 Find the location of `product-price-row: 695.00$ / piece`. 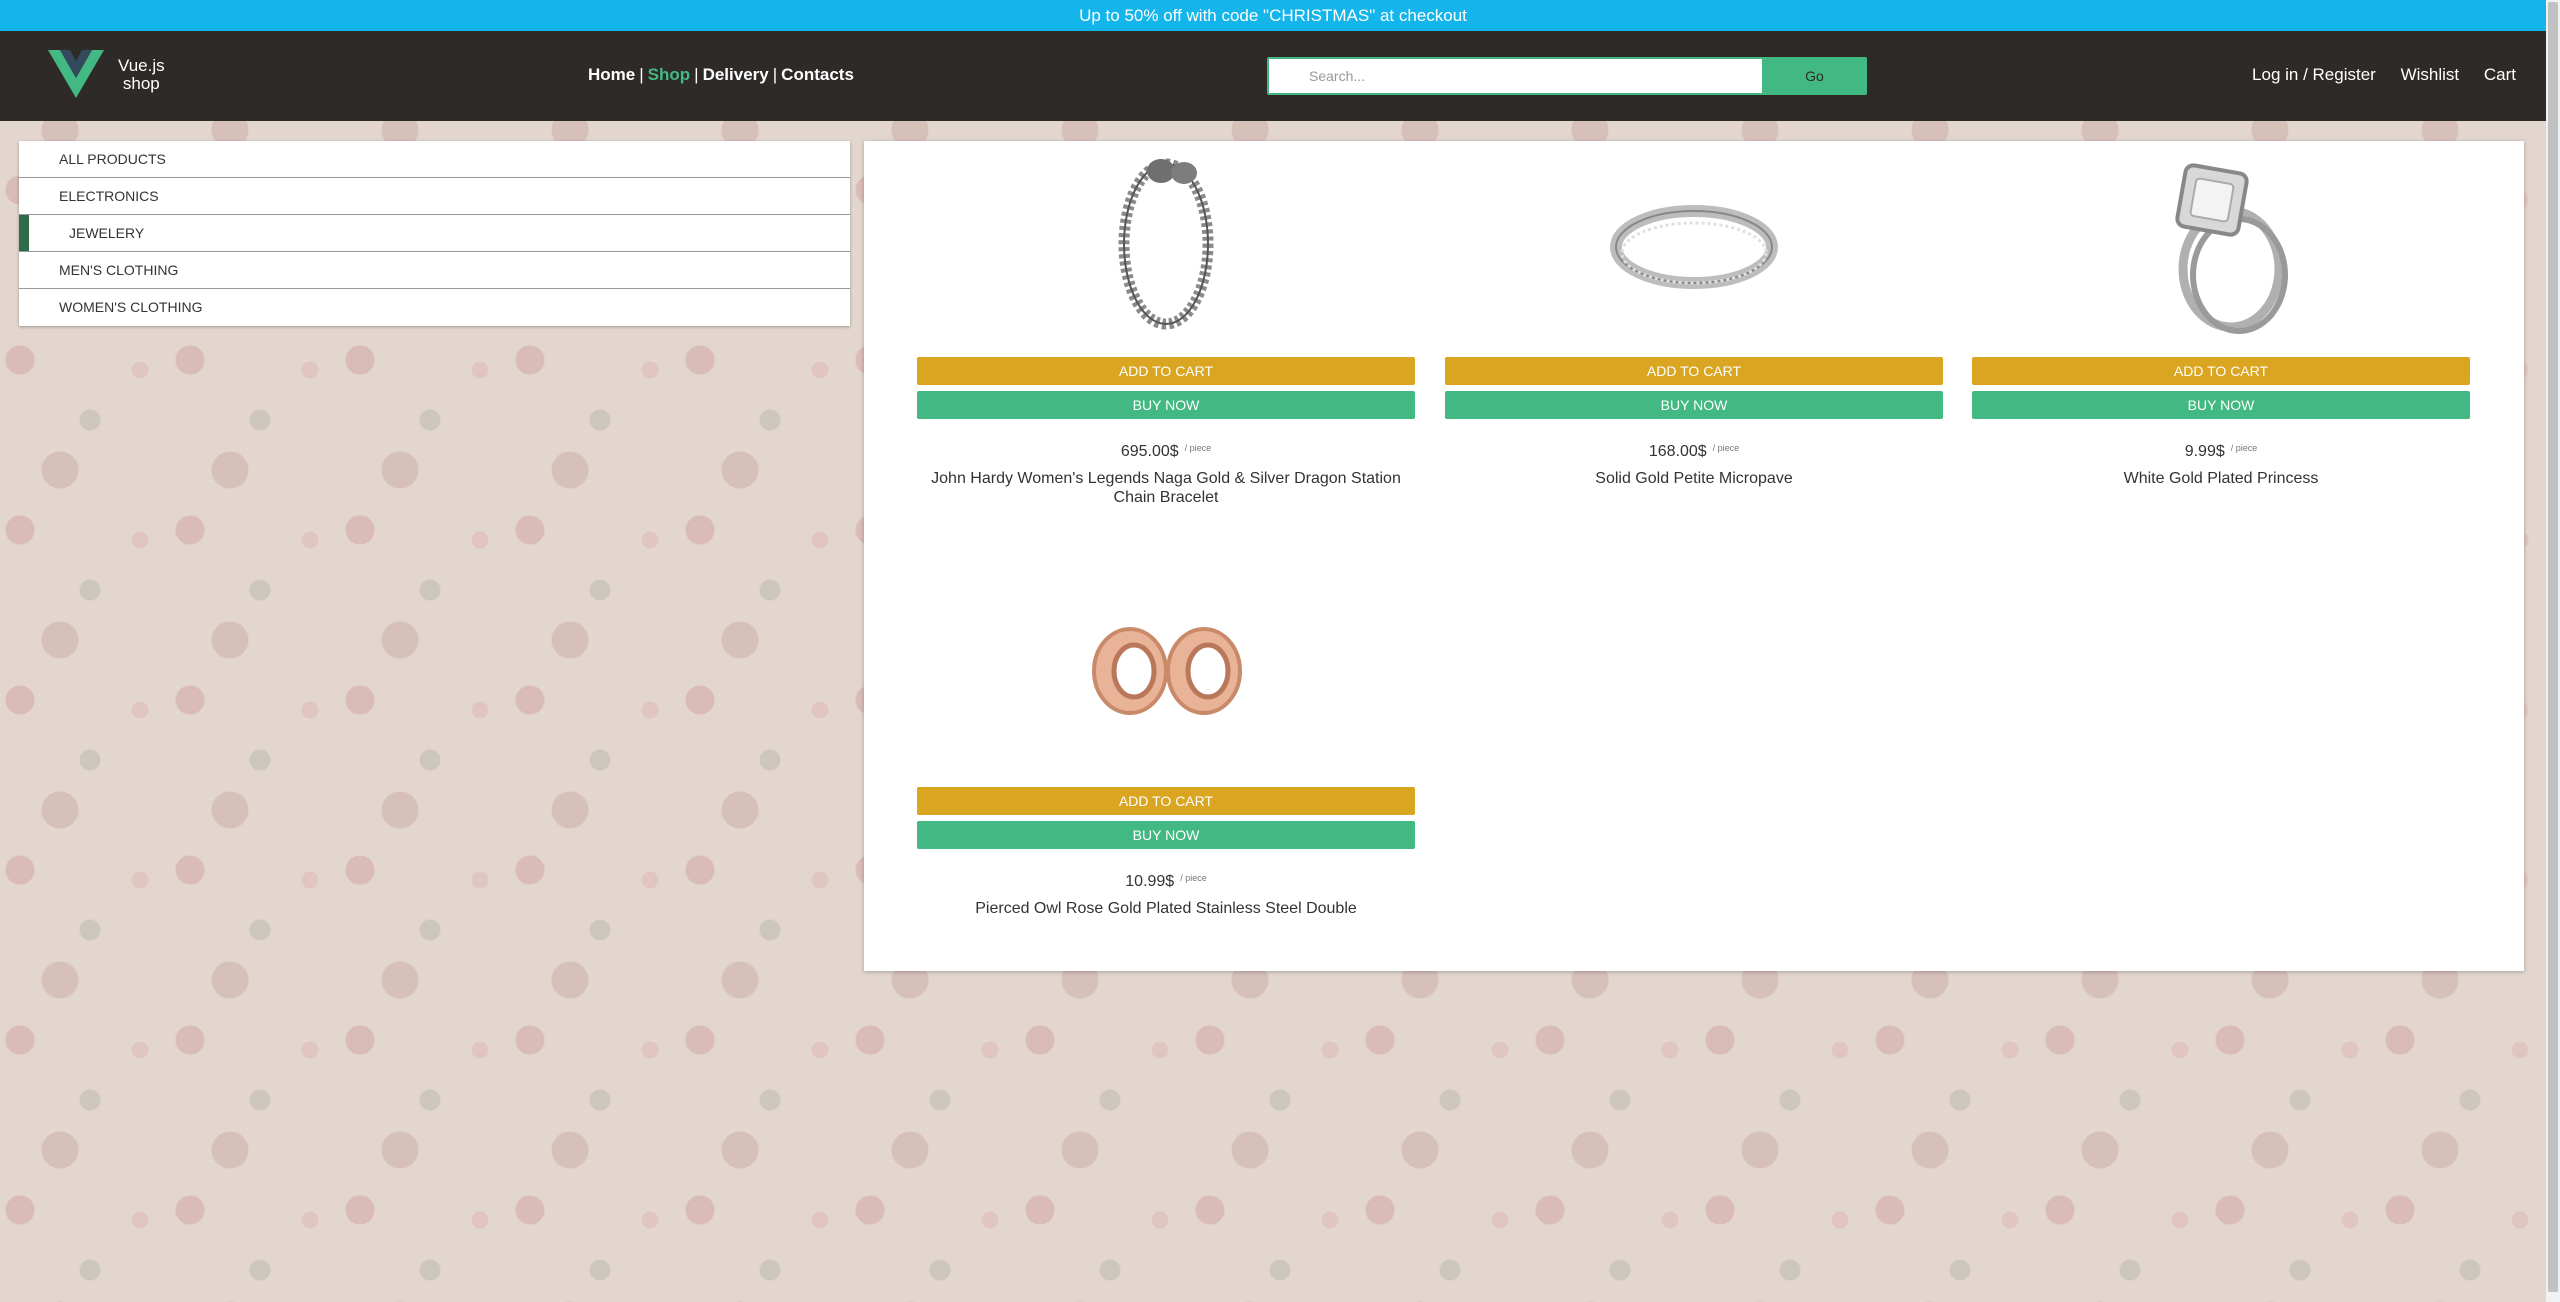

product-price-row: 695.00$ / piece is located at coordinates (1166, 452).